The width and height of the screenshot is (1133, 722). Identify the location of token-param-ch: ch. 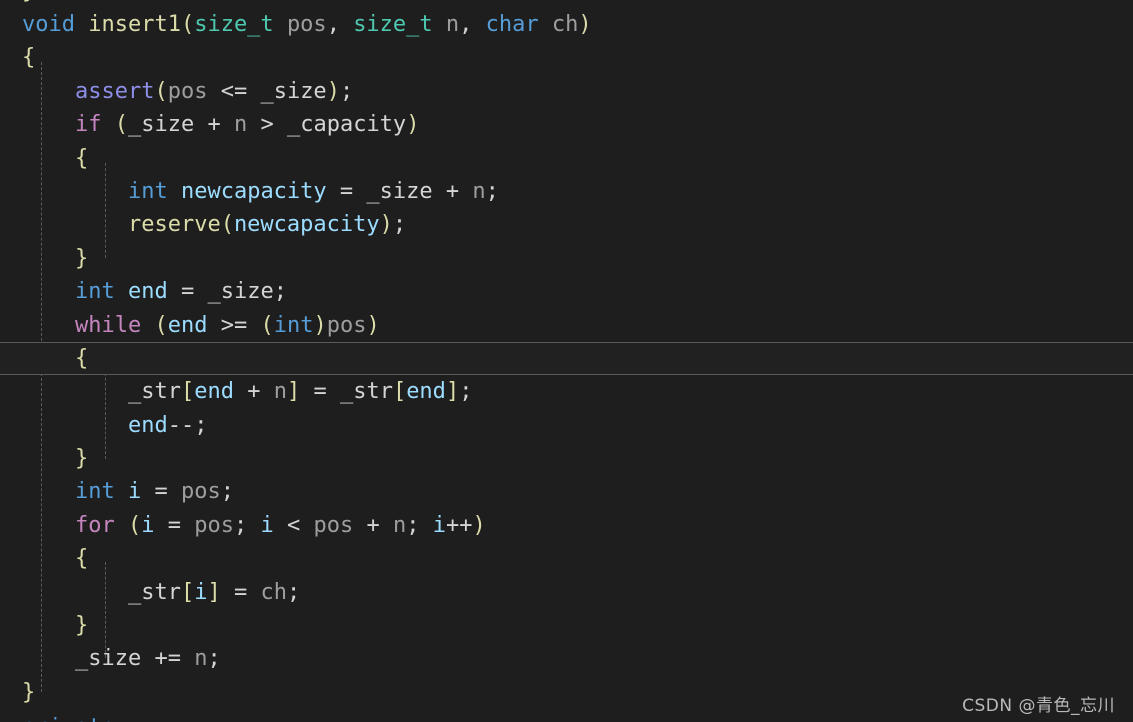
(273, 592).